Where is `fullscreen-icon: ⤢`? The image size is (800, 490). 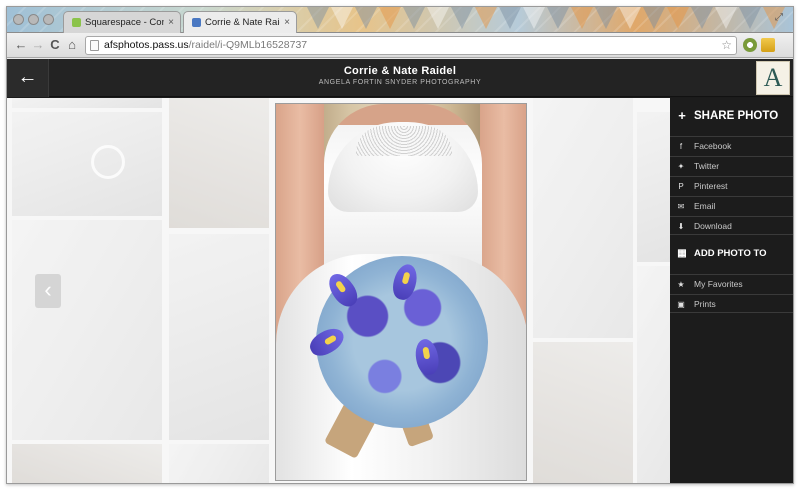
fullscreen-icon: ⤢ is located at coordinates (781, 18).